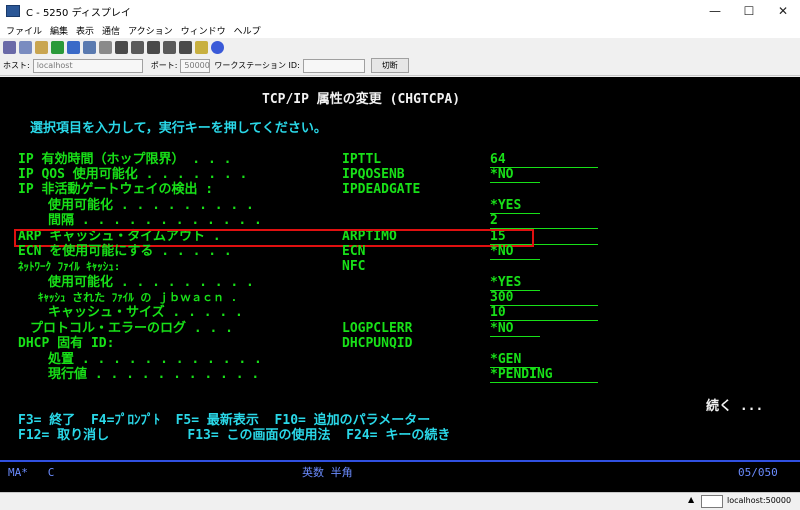 This screenshot has height=510, width=800. What do you see at coordinates (544, 160) in the screenshot?
I see `ipttl-field: 64` at bounding box center [544, 160].